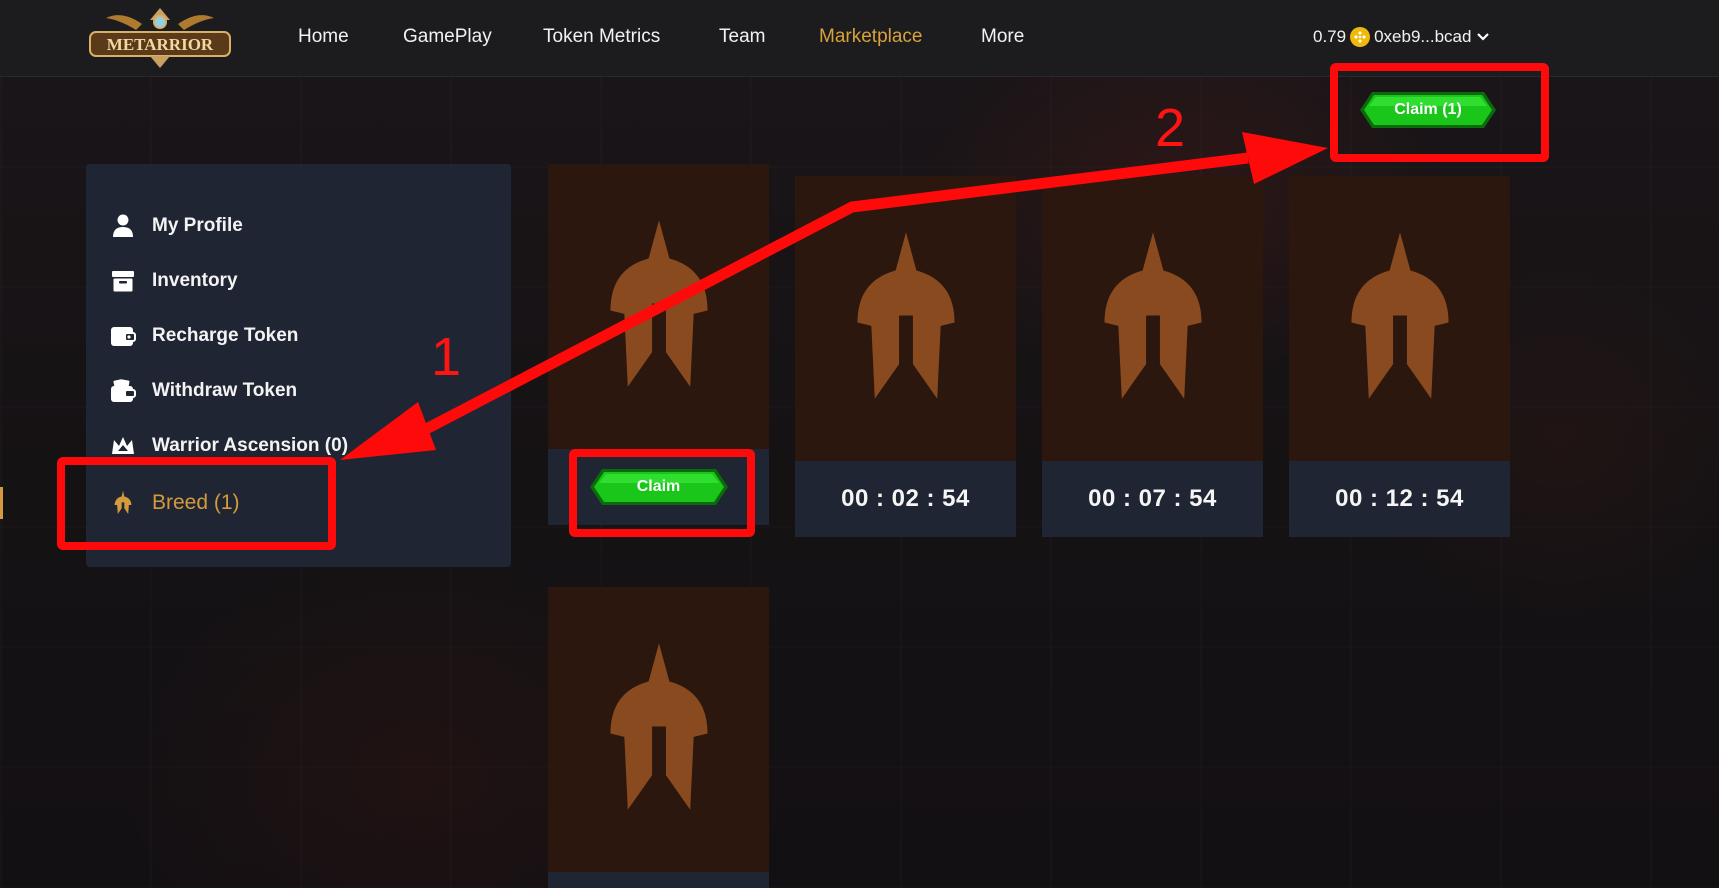 The image size is (1719, 888). What do you see at coordinates (446, 357) in the screenshot?
I see `annotation-step-1: 1` at bounding box center [446, 357].